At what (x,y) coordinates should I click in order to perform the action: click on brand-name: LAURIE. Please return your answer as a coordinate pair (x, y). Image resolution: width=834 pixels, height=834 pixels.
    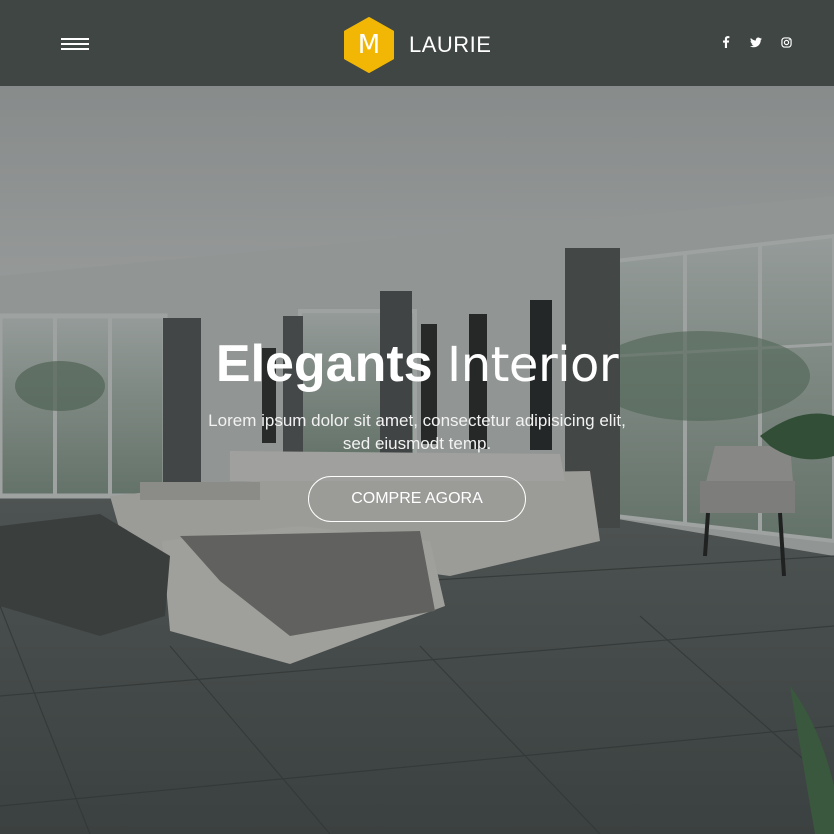
    Looking at the image, I should click on (450, 44).